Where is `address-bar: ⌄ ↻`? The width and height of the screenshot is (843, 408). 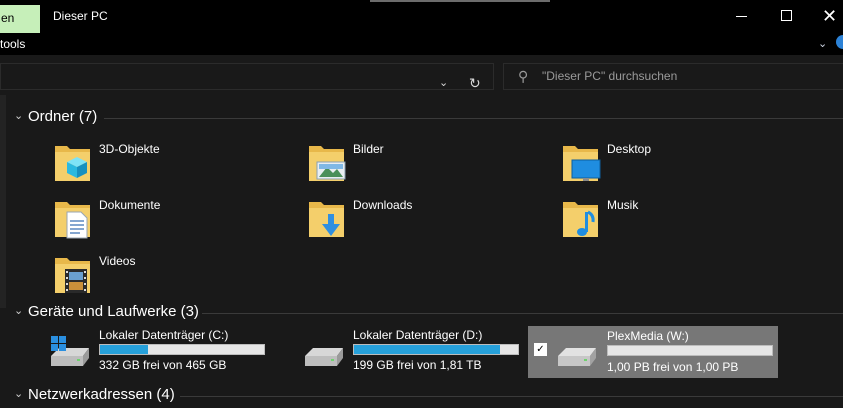 address-bar: ⌄ ↻ is located at coordinates (247, 77).